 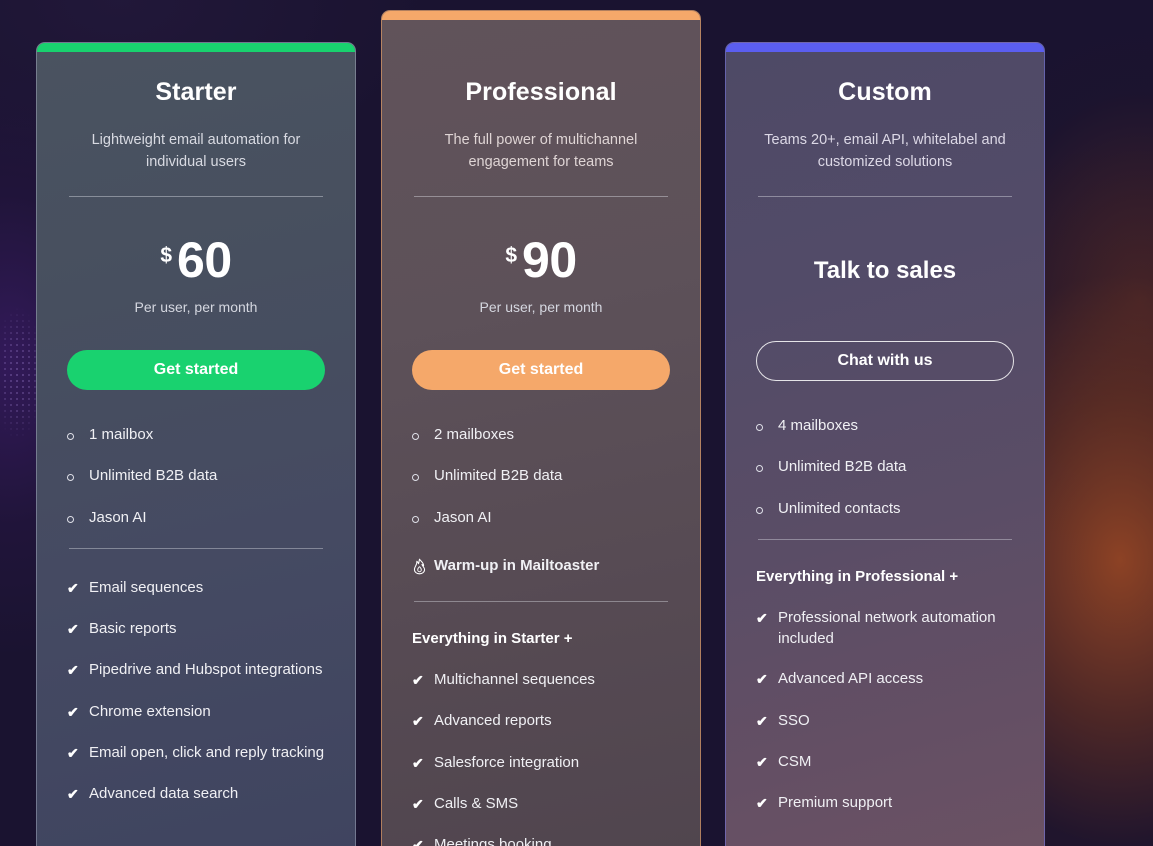 What do you see at coordinates (511, 255) in the screenshot?
I see `currency-symbol-professional: $` at bounding box center [511, 255].